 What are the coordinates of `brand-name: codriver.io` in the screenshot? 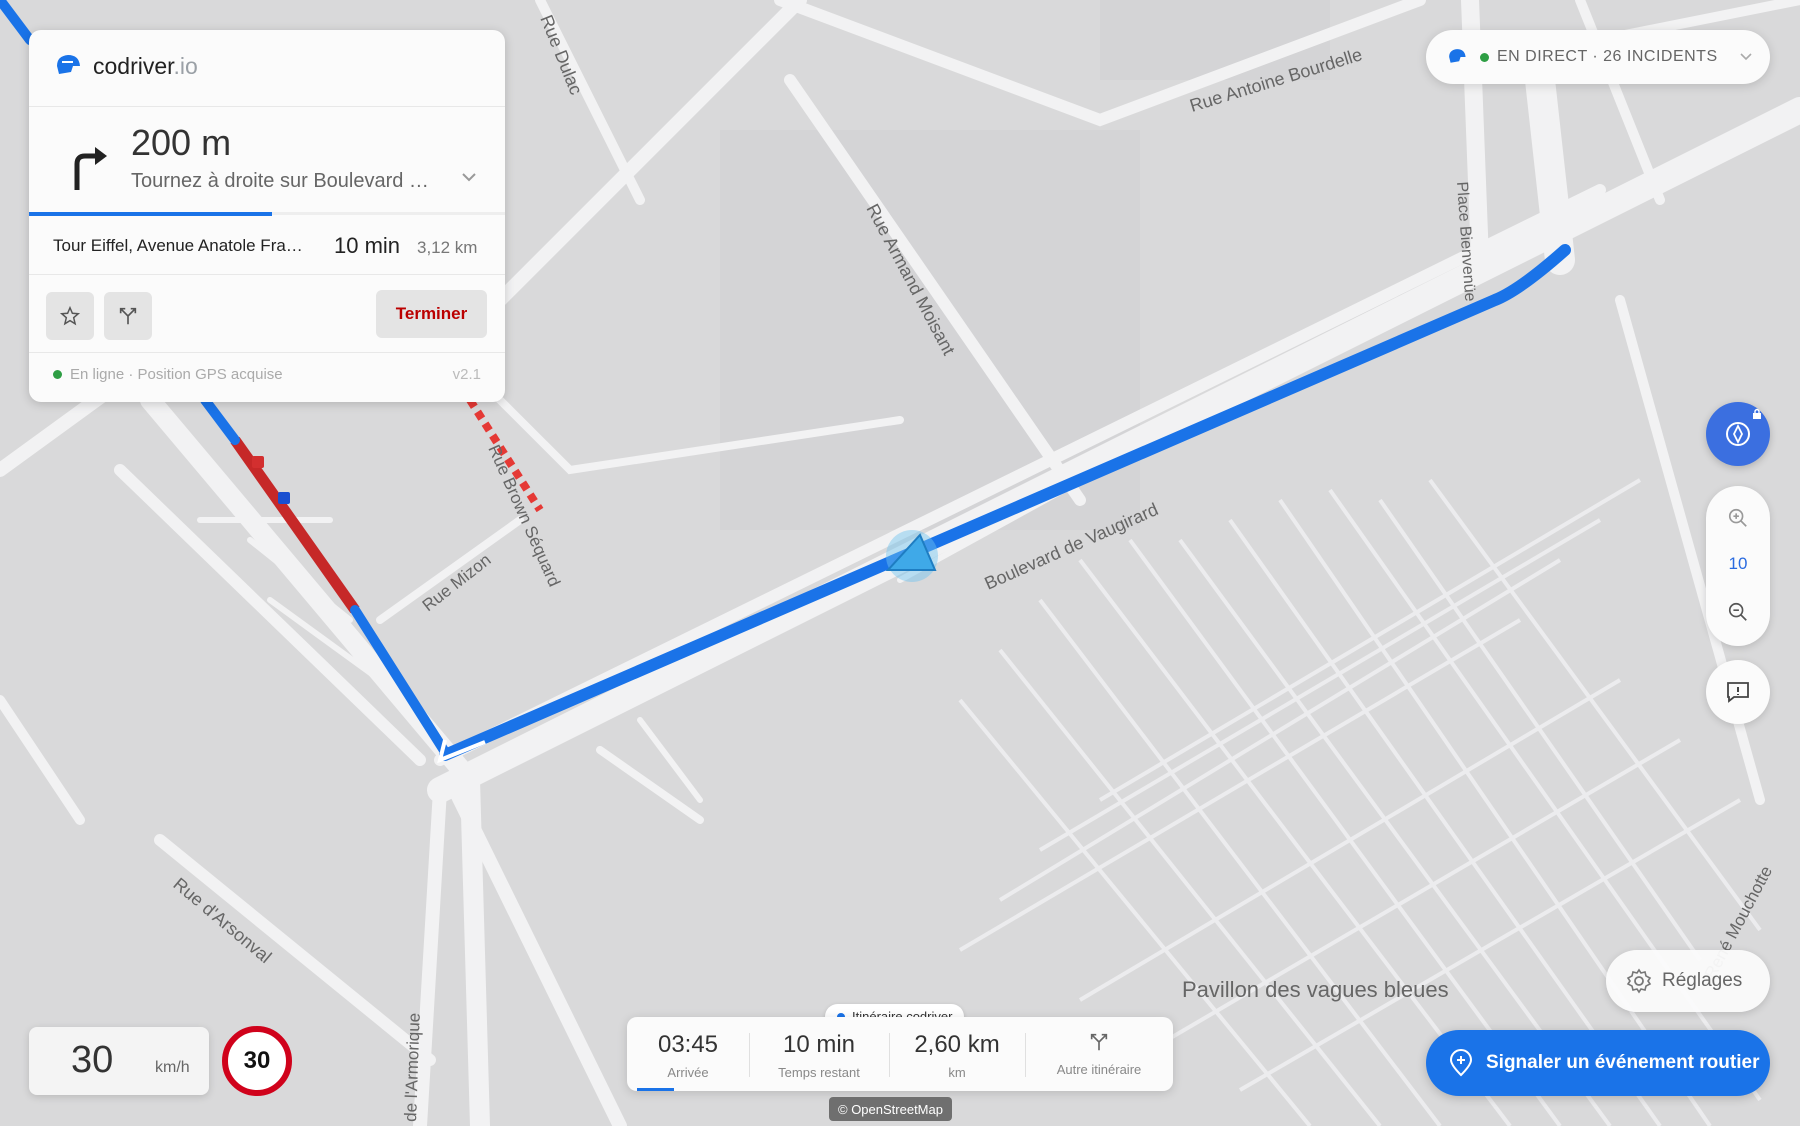 It's located at (145, 65).